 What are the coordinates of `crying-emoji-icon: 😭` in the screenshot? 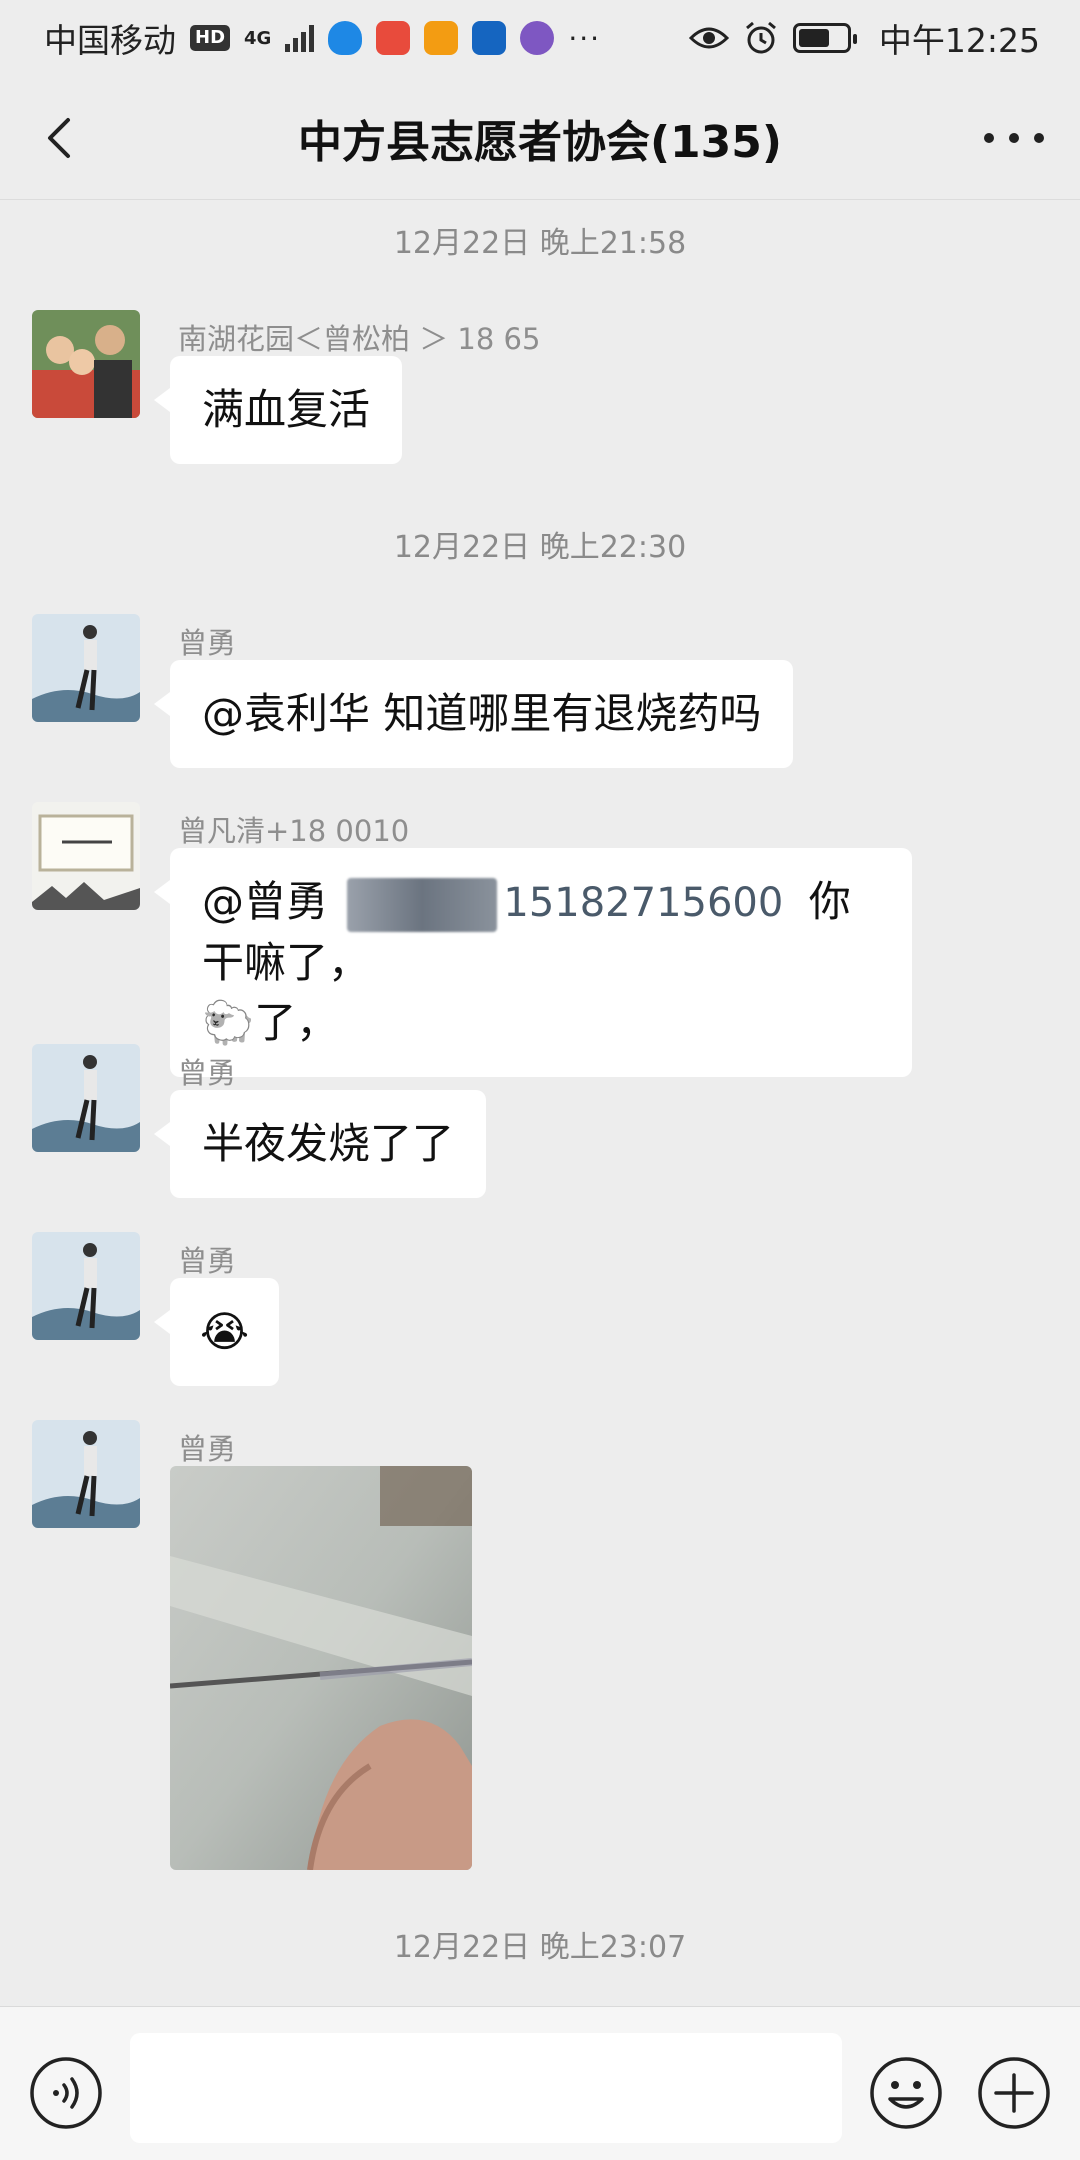 It's located at (225, 1331).